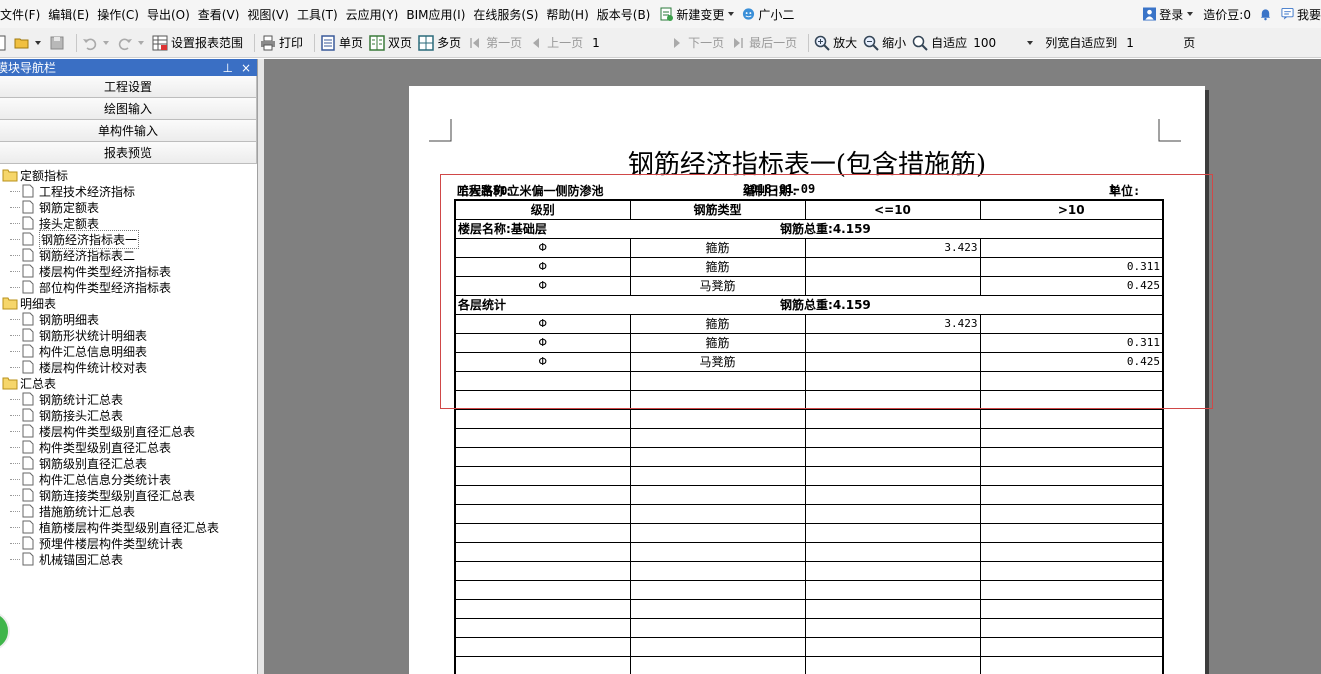  I want to click on tree-folder: 汇总表, so click(128, 383).